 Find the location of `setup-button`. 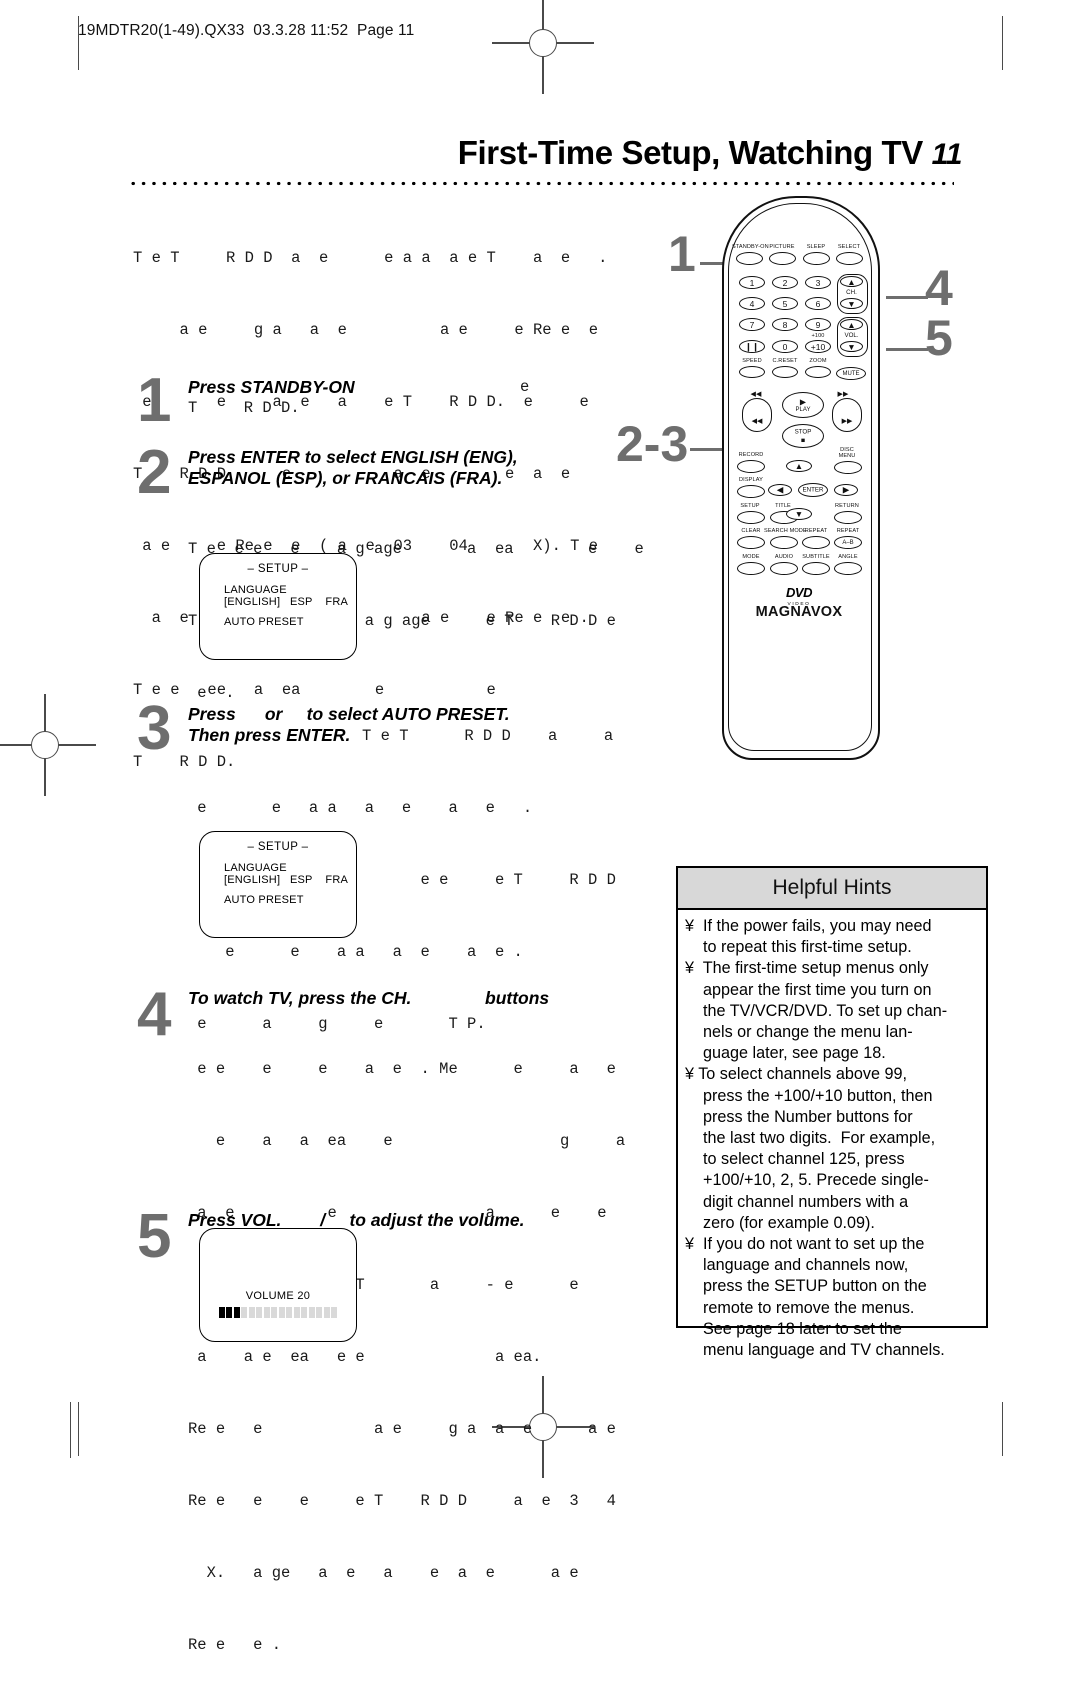

setup-button is located at coordinates (751, 517).